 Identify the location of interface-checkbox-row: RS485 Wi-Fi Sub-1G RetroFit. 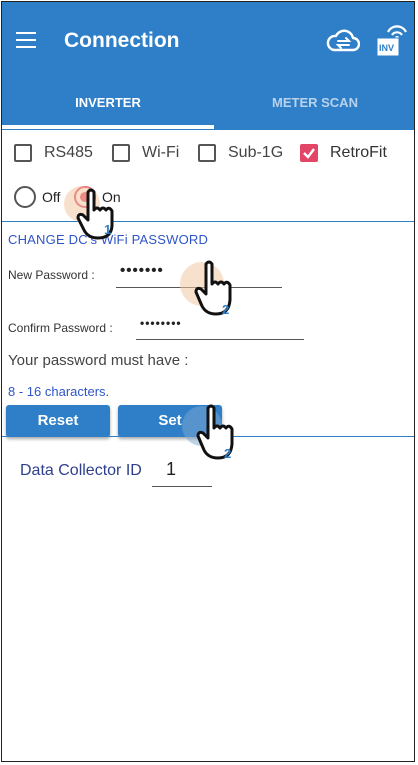
(208, 157).